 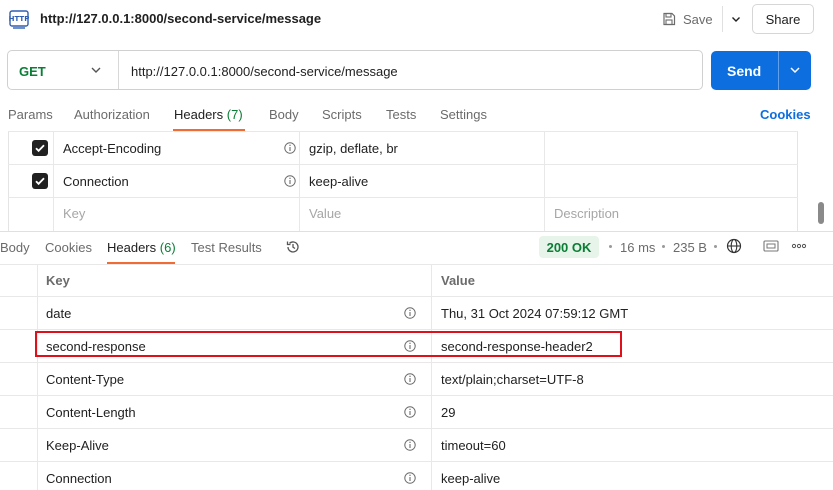 What do you see at coordinates (353, 148) in the screenshot?
I see `request-header-value: gzip, deflate, br` at bounding box center [353, 148].